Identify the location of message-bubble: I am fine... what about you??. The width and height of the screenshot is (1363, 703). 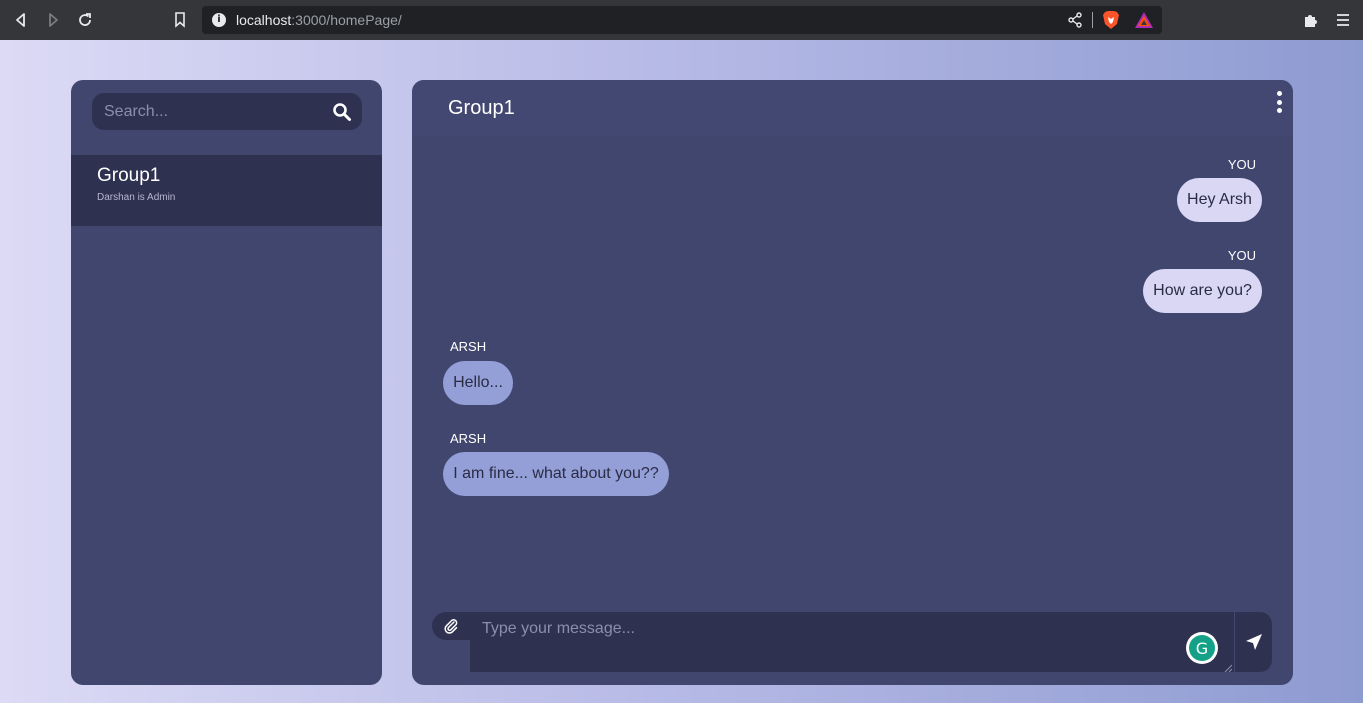
(556, 474).